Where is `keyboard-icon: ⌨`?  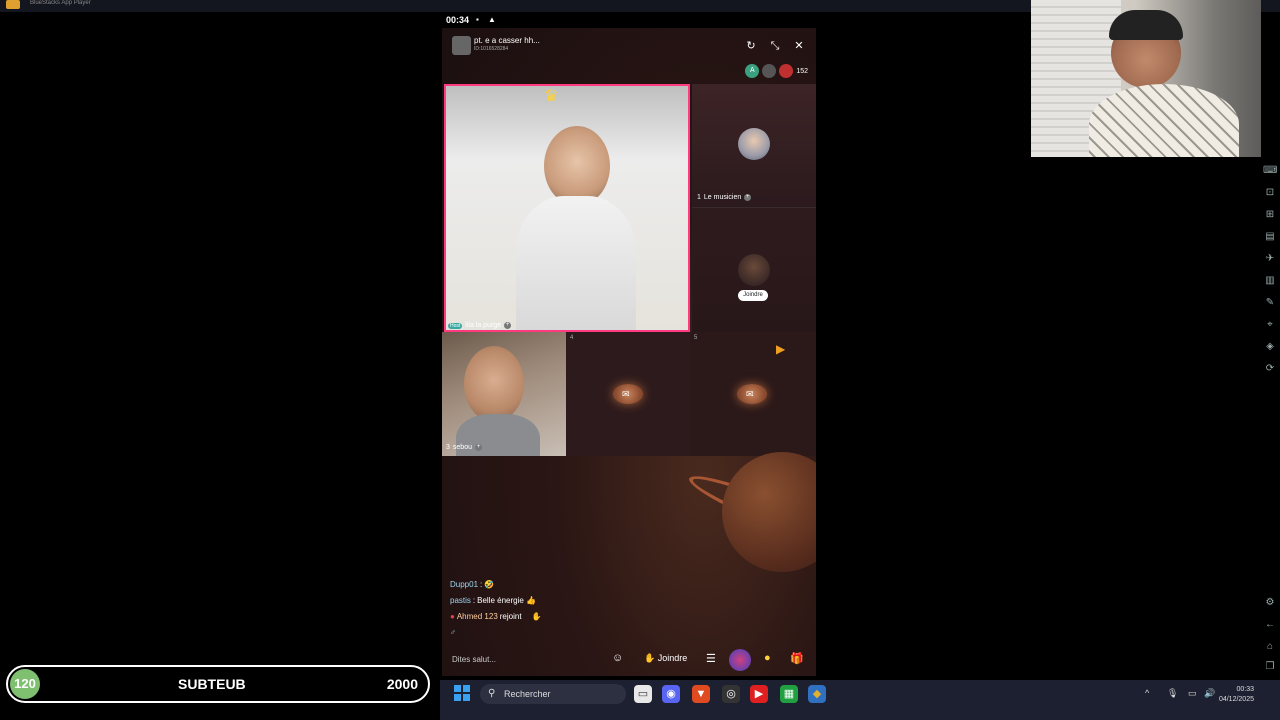
keyboard-icon: ⌨ is located at coordinates (1270, 171).